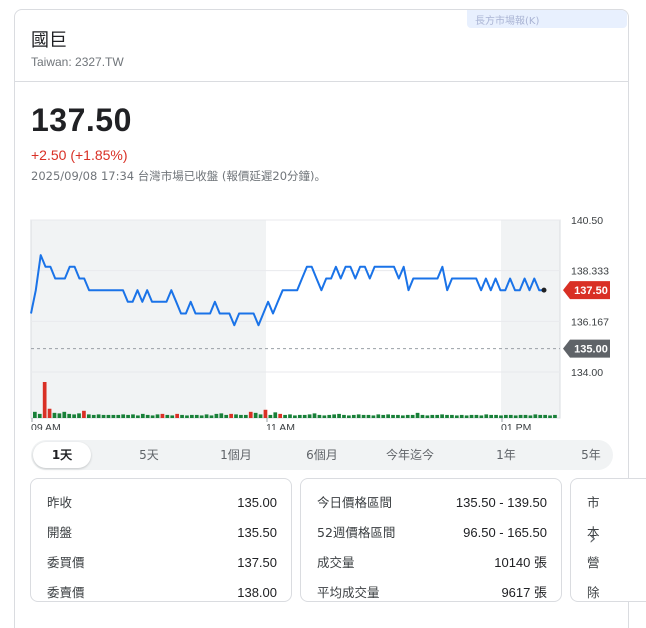  I want to click on price-change: +2.50 (+1.85%), so click(79, 155).